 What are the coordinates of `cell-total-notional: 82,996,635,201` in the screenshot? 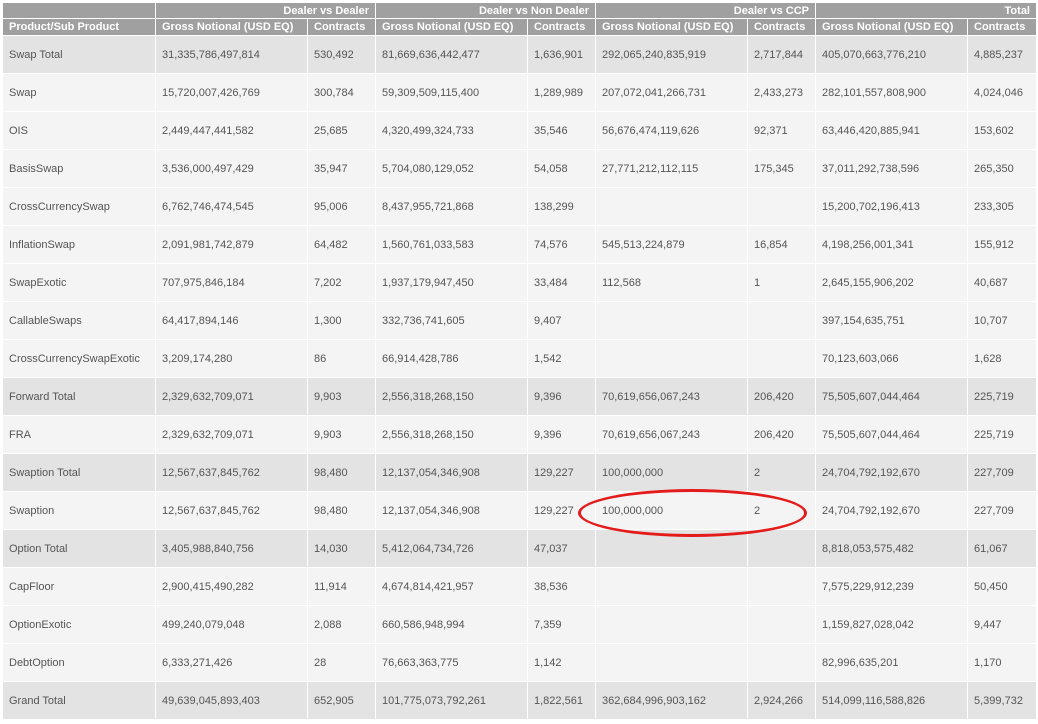 It's located at (891, 662).